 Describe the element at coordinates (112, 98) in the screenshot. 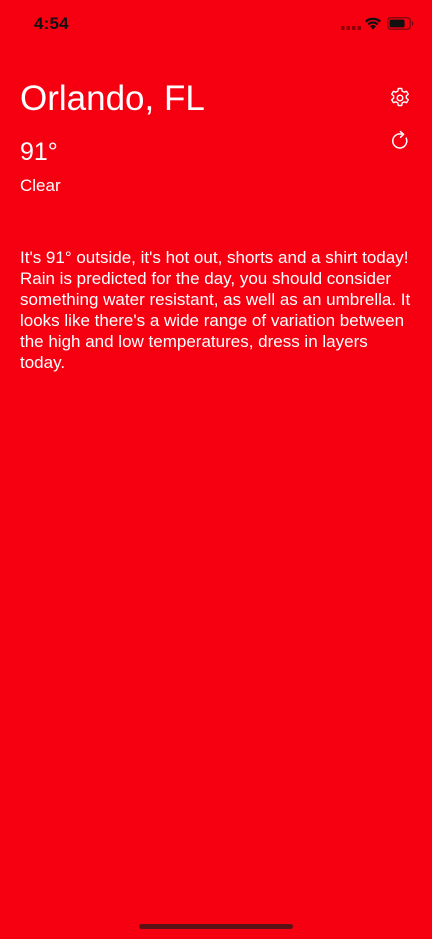

I see `city-title: Orlando, FL` at that location.